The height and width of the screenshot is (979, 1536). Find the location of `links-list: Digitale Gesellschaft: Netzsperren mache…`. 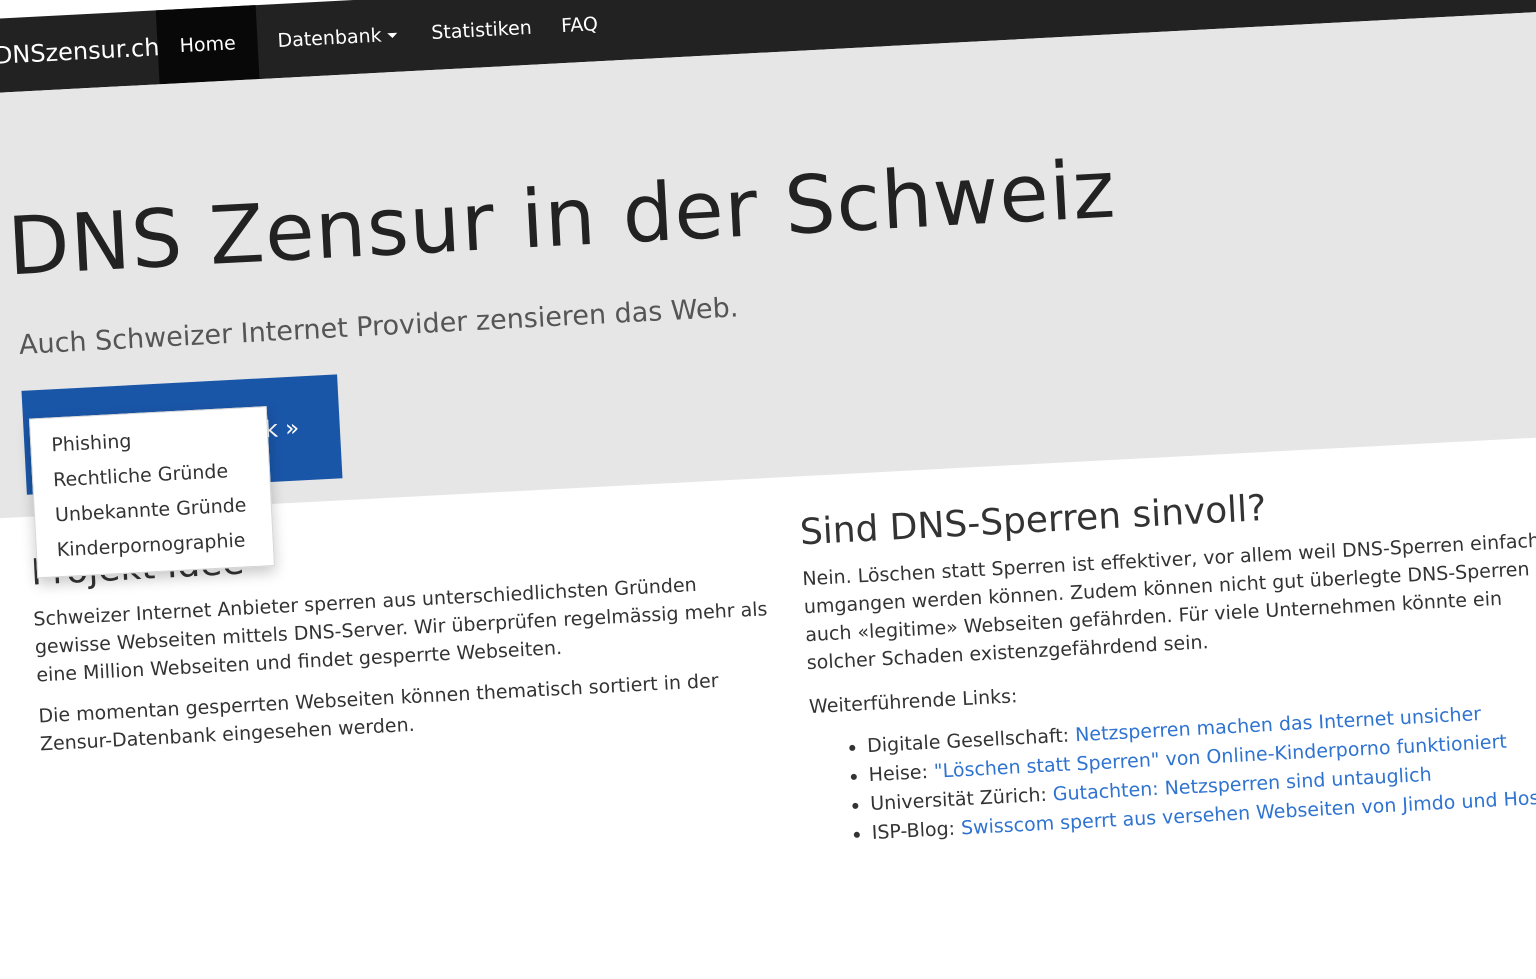

links-list: Digitale Gesellschaft: Netzsperren mache… is located at coordinates (1173, 773).